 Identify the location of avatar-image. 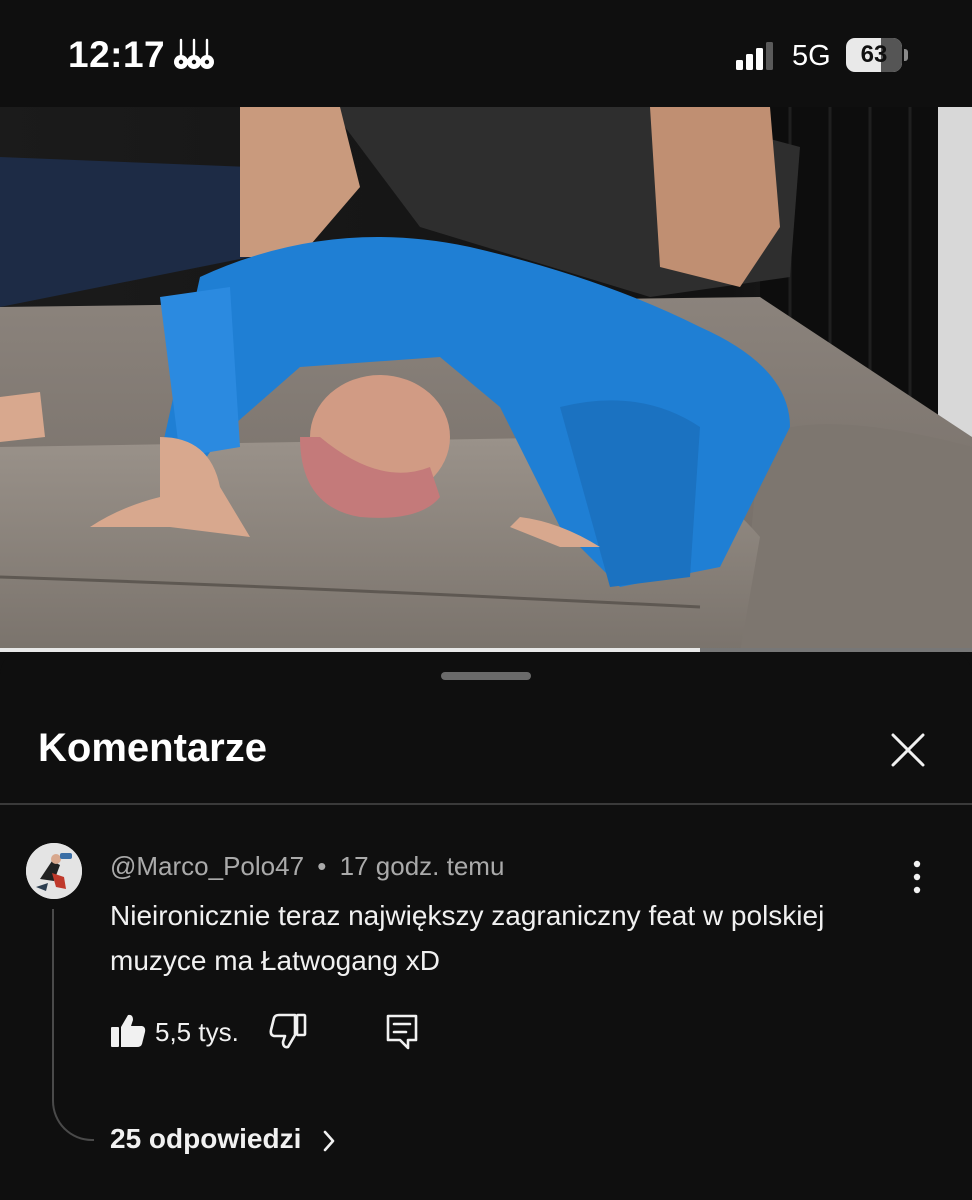
(54, 871).